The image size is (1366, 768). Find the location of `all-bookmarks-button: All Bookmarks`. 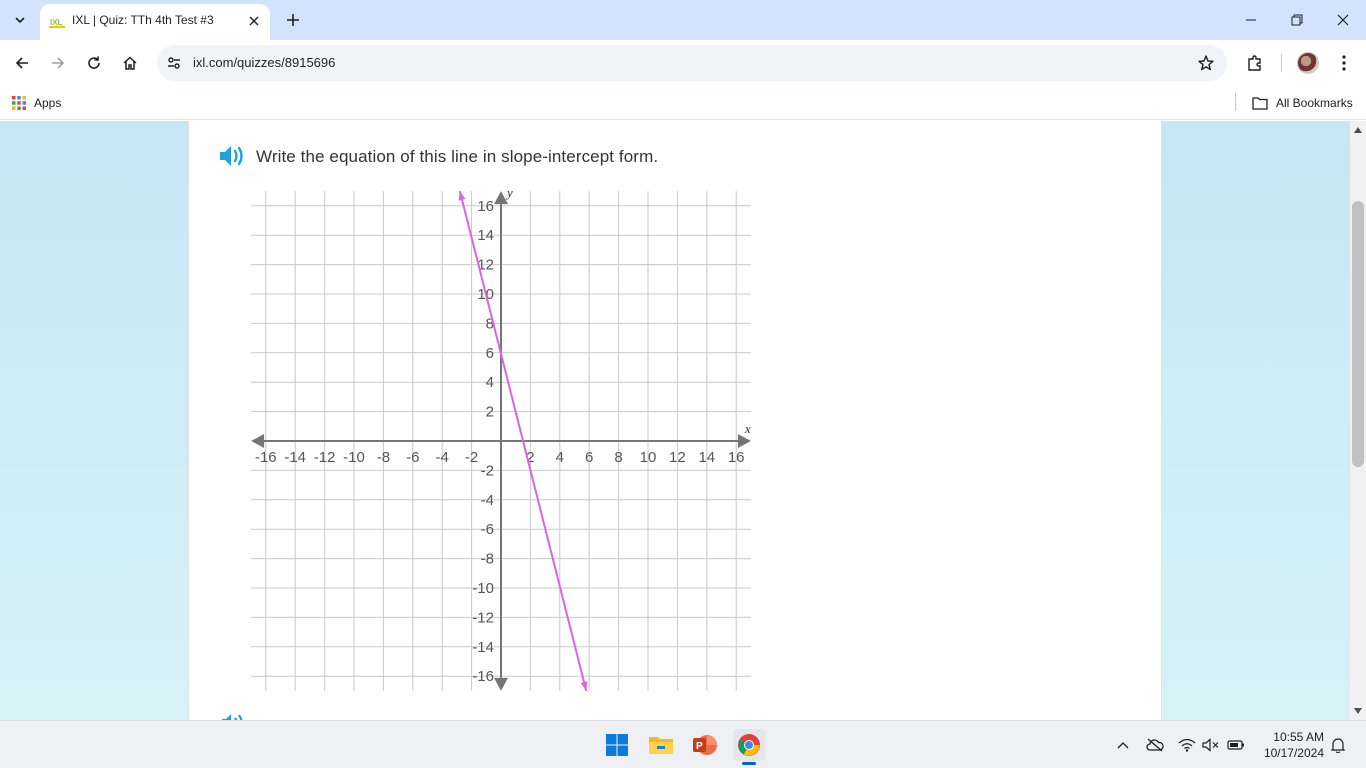

all-bookmarks-button: All Bookmarks is located at coordinates (1302, 103).